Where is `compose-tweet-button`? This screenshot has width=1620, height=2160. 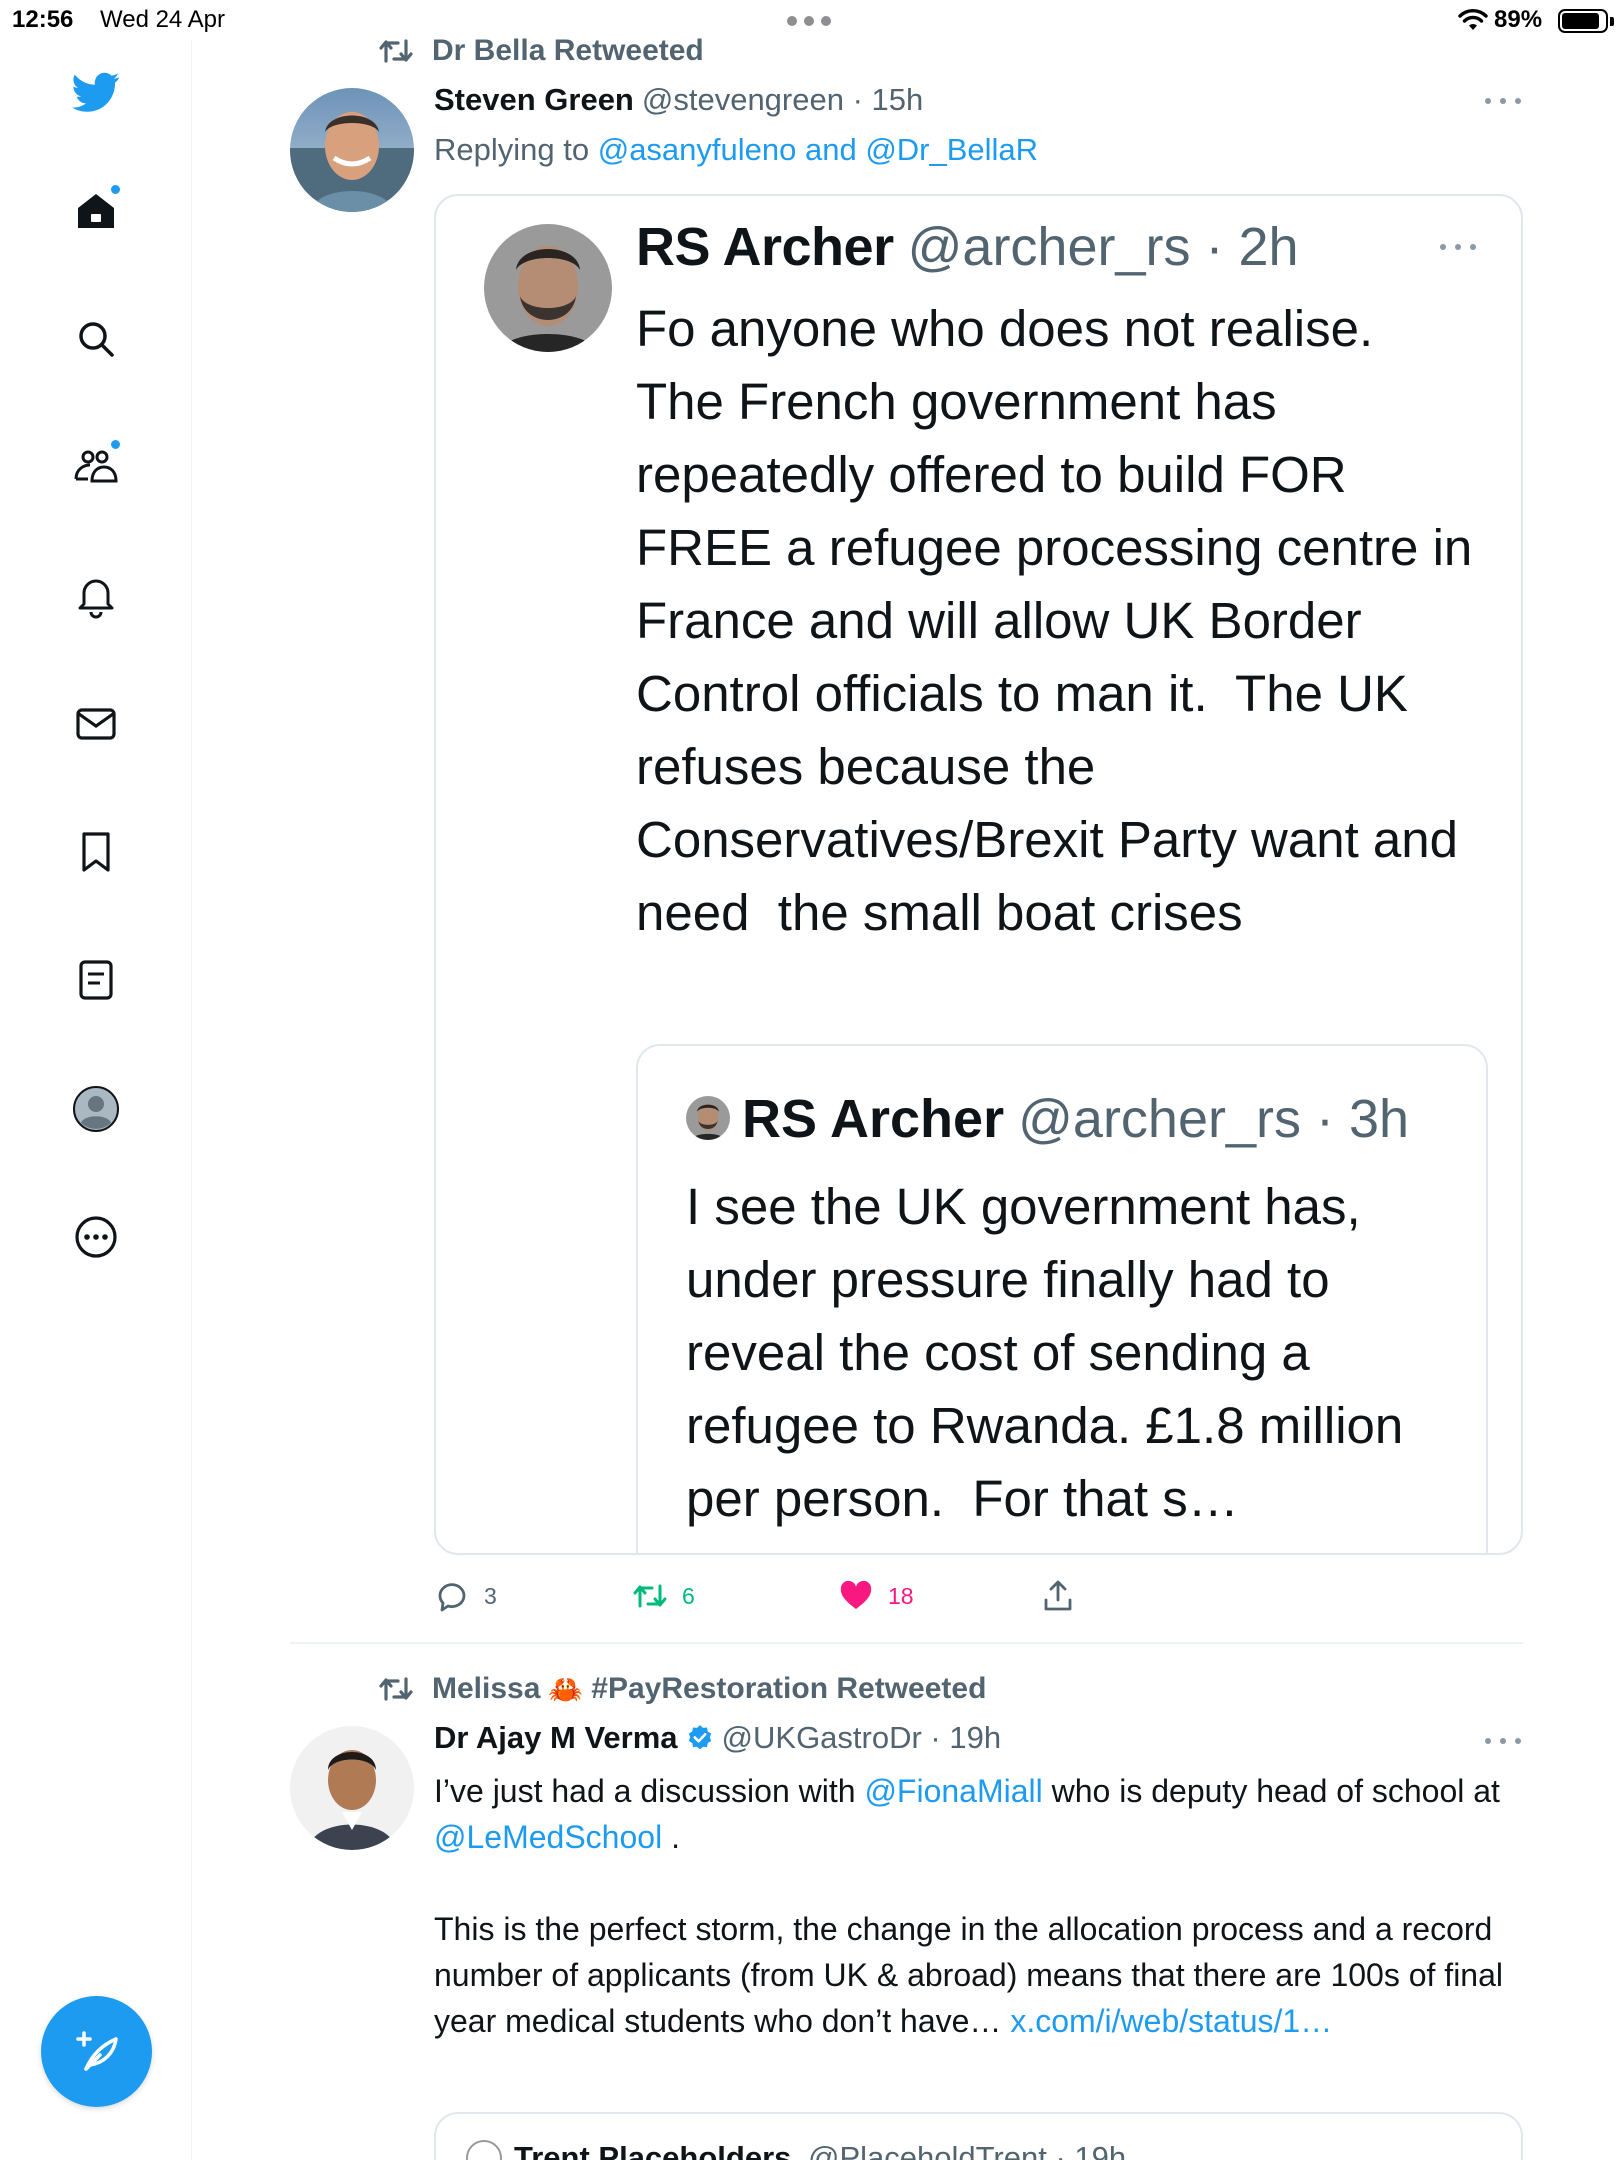 compose-tweet-button is located at coordinates (96, 2051).